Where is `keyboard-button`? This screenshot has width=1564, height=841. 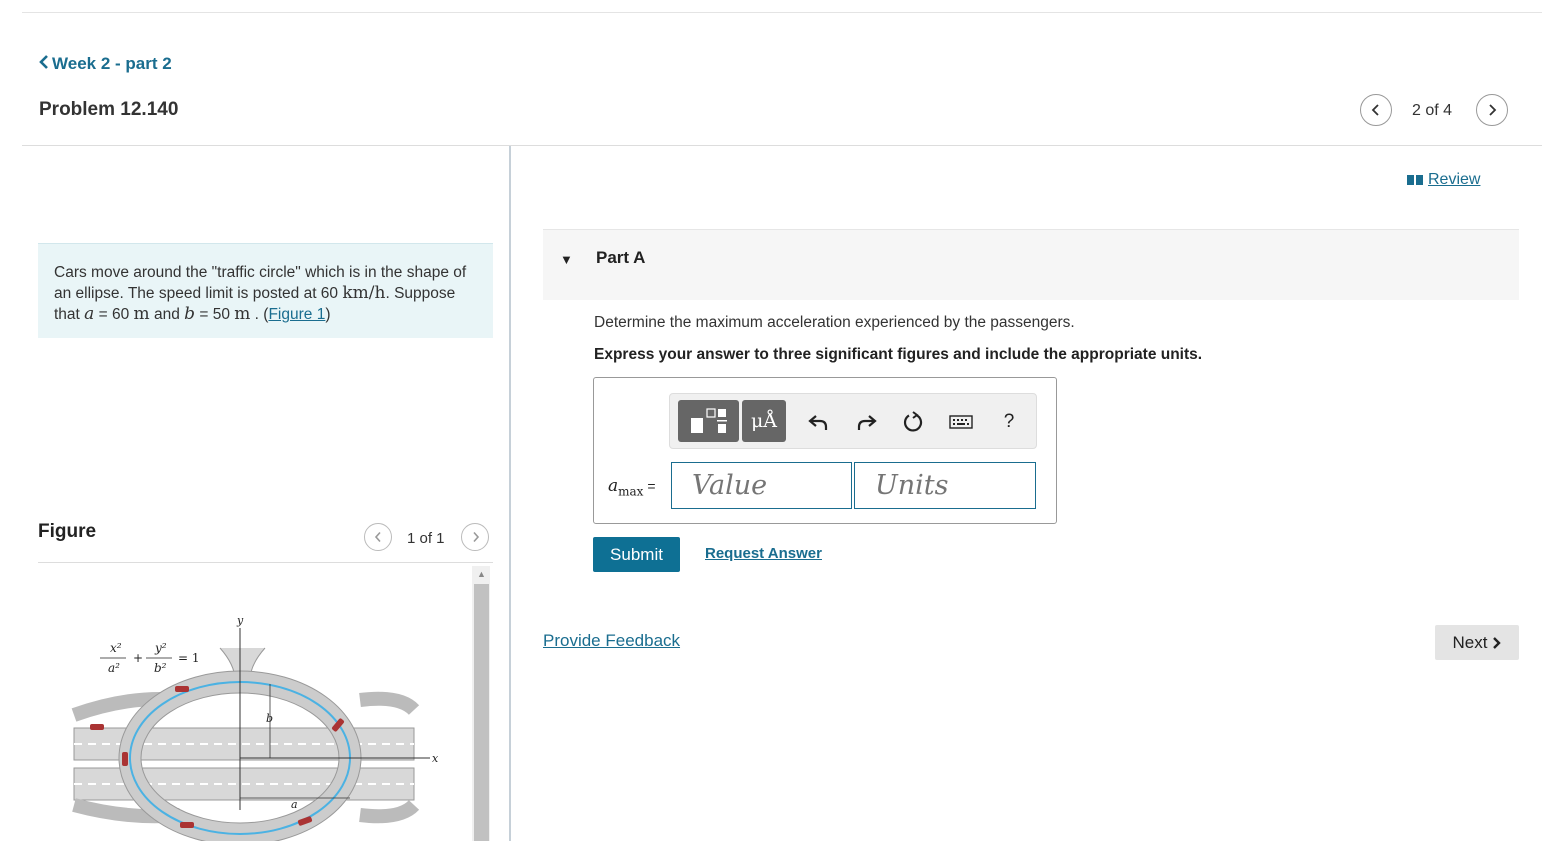 keyboard-button is located at coordinates (961, 422).